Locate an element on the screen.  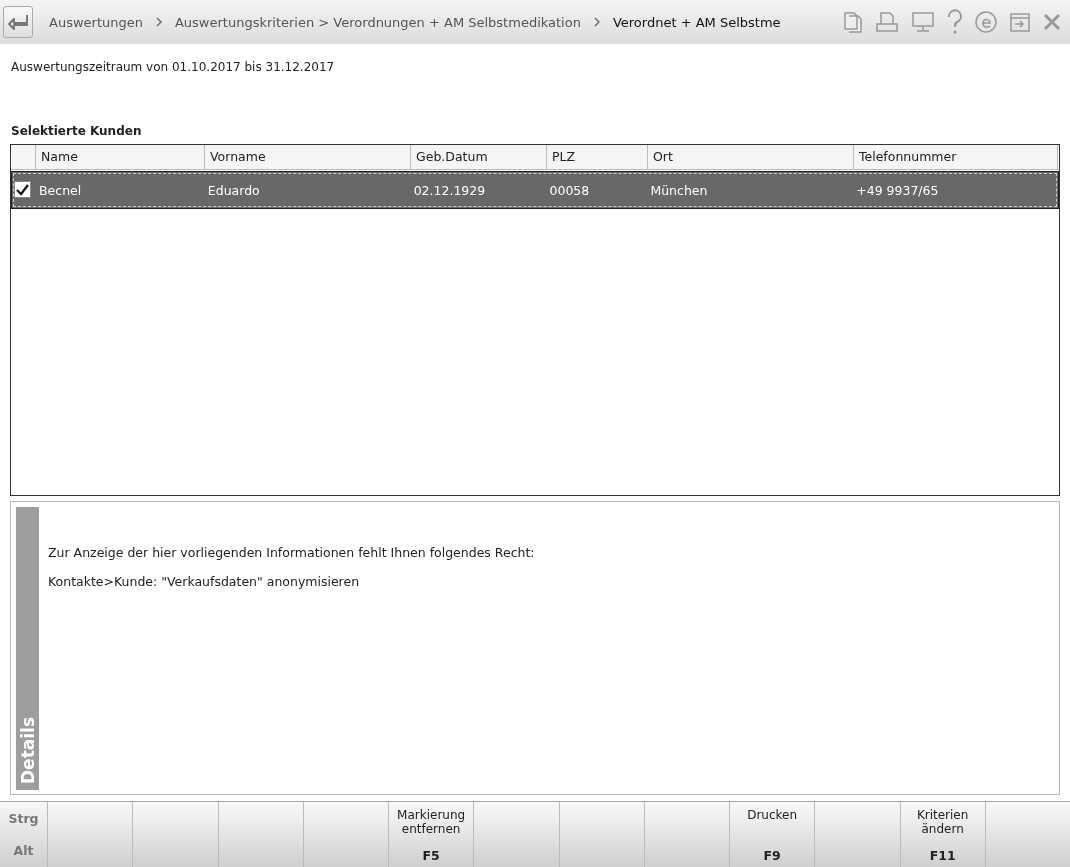
table-cell: Eduardo is located at coordinates (233, 190).